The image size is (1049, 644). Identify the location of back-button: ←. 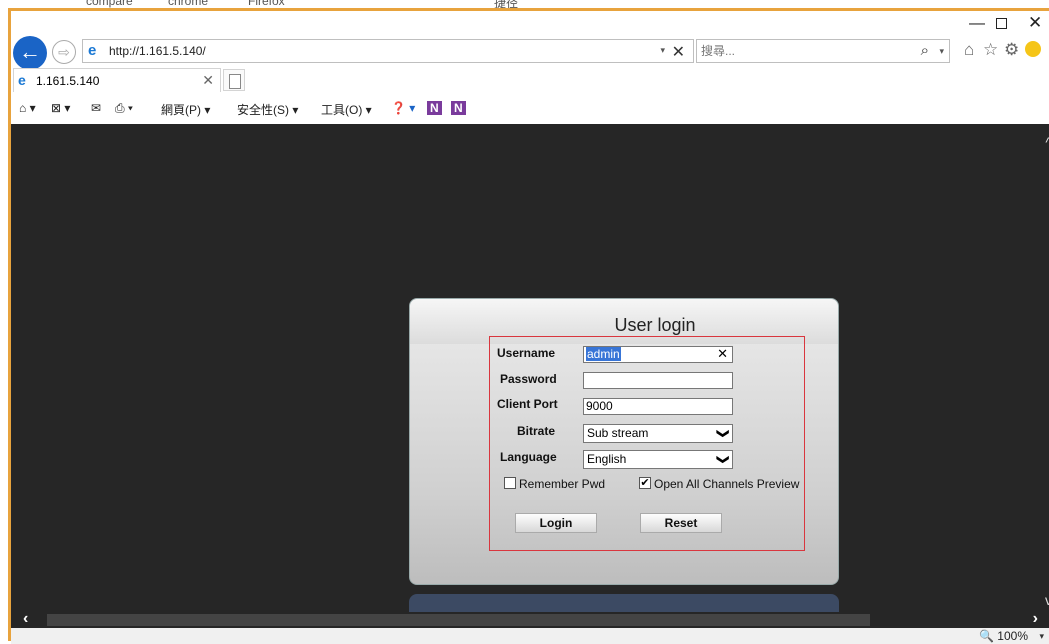
(30, 53).